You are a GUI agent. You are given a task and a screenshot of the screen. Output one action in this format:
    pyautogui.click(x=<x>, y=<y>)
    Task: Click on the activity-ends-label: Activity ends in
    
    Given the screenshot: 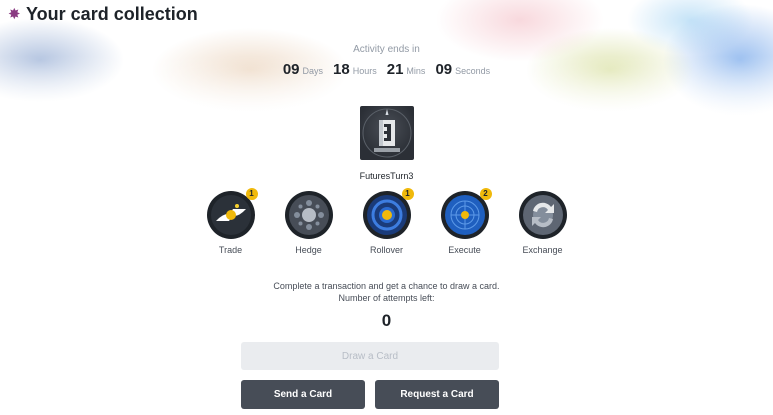 What is the action you would take?
    pyautogui.click(x=386, y=49)
    